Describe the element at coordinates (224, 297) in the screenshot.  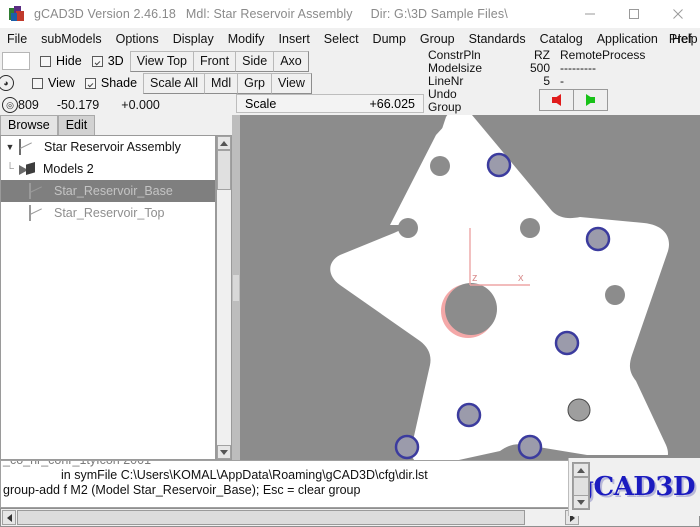
I see `tree-vertical-scrollbar` at that location.